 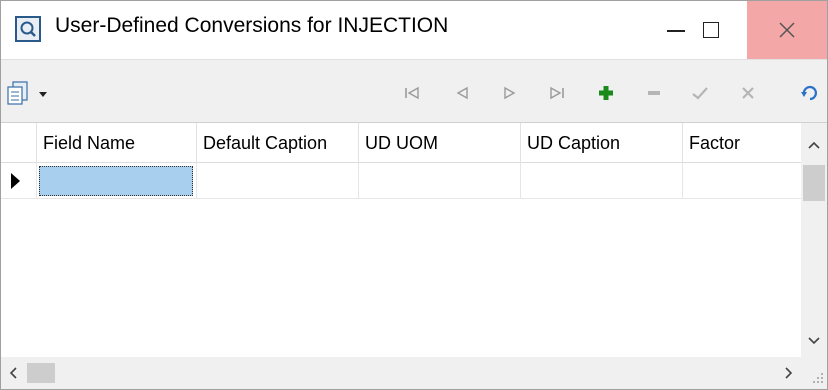 I want to click on last-record-button, so click(x=557, y=93).